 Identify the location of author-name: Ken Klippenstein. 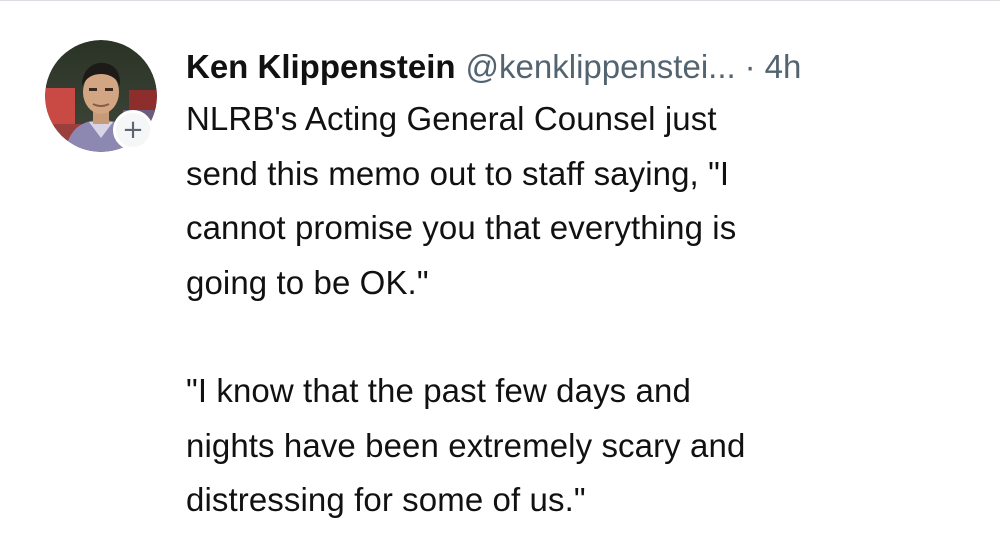
(321, 67).